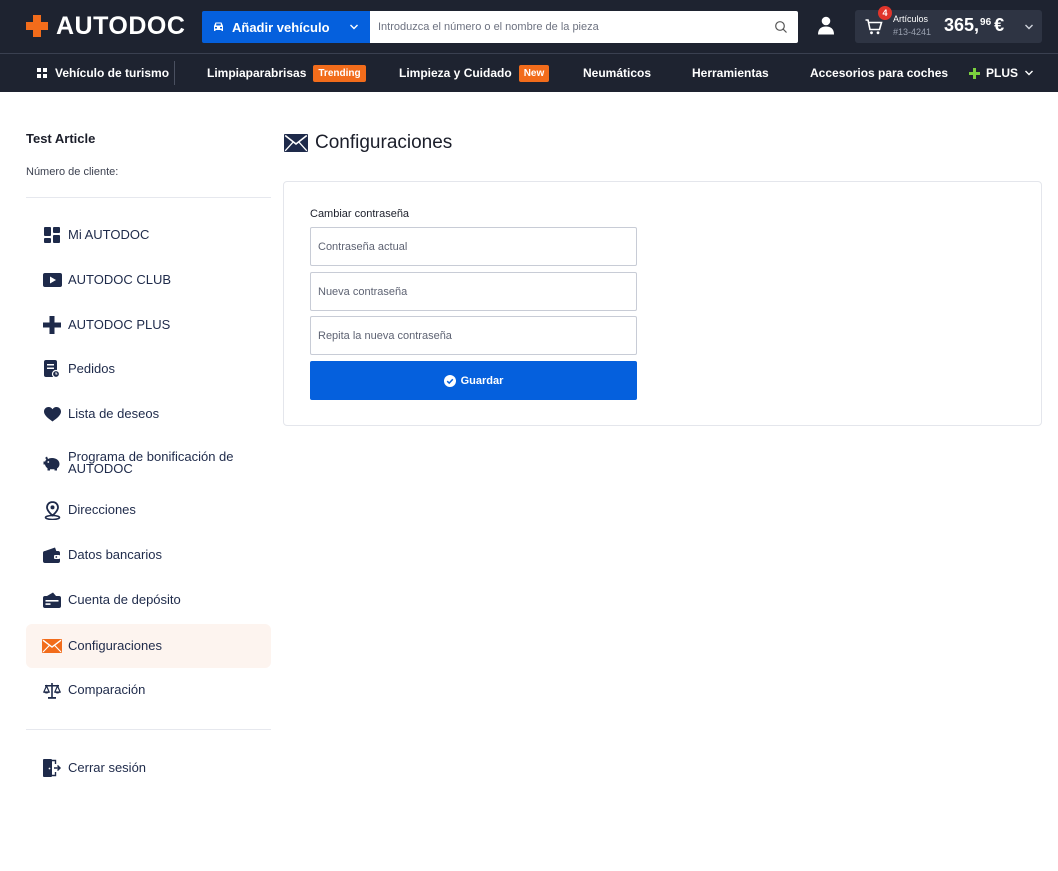  Describe the element at coordinates (115, 645) in the screenshot. I see `sidebar-item-label: Configuraciones` at that location.